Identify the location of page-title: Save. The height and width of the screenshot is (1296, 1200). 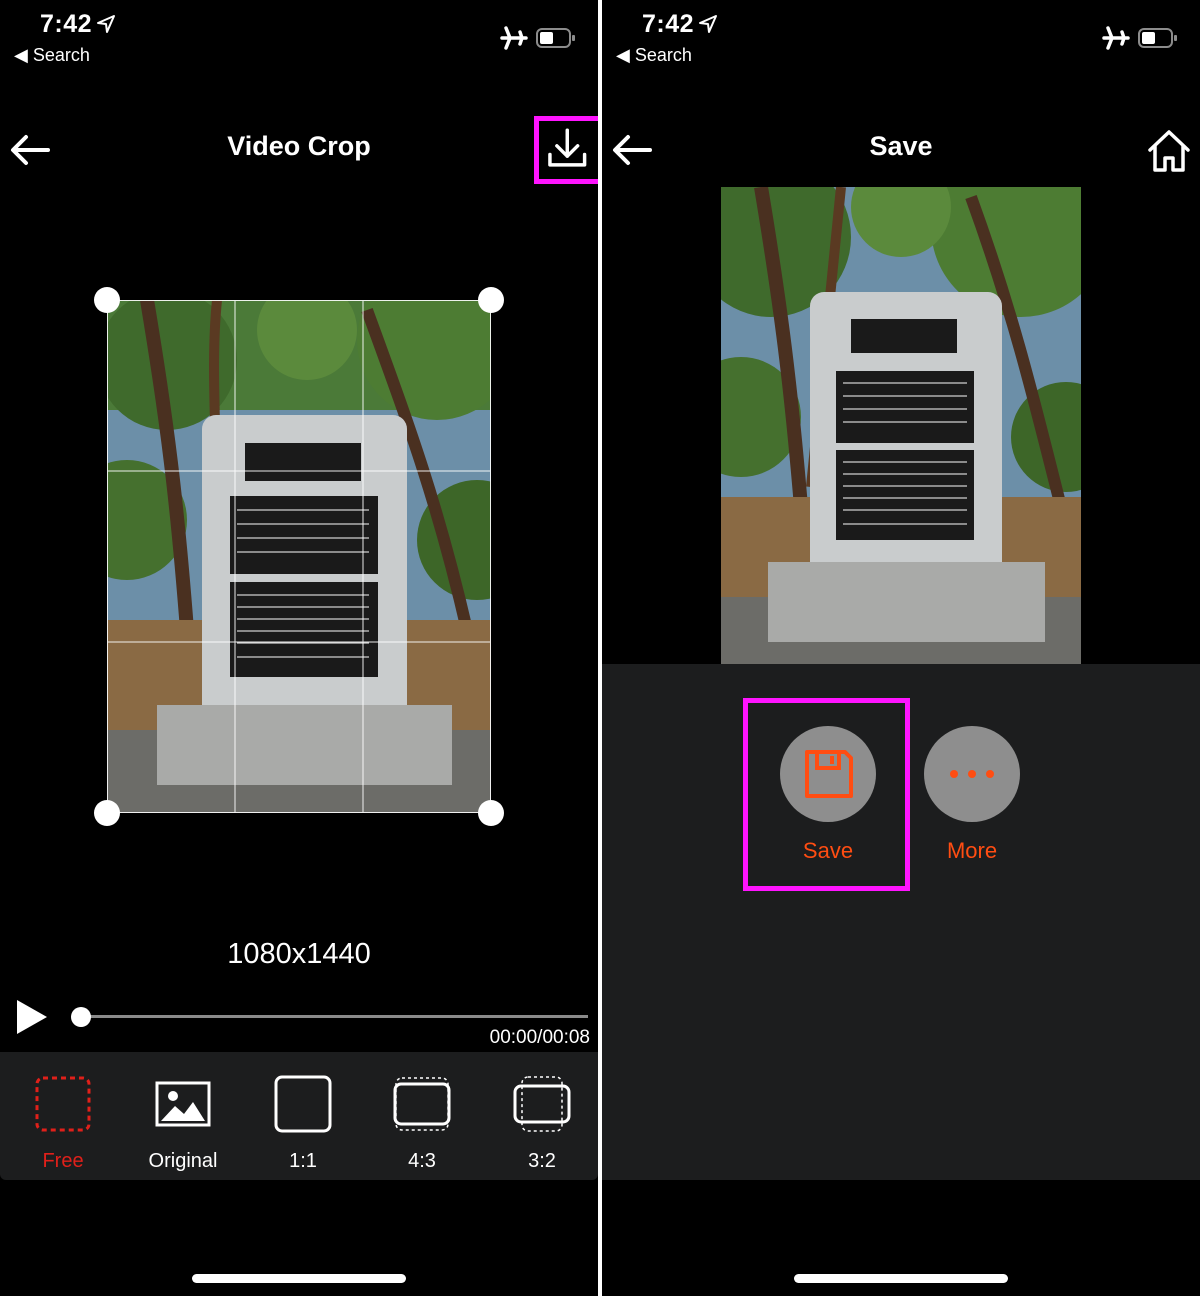
(901, 146).